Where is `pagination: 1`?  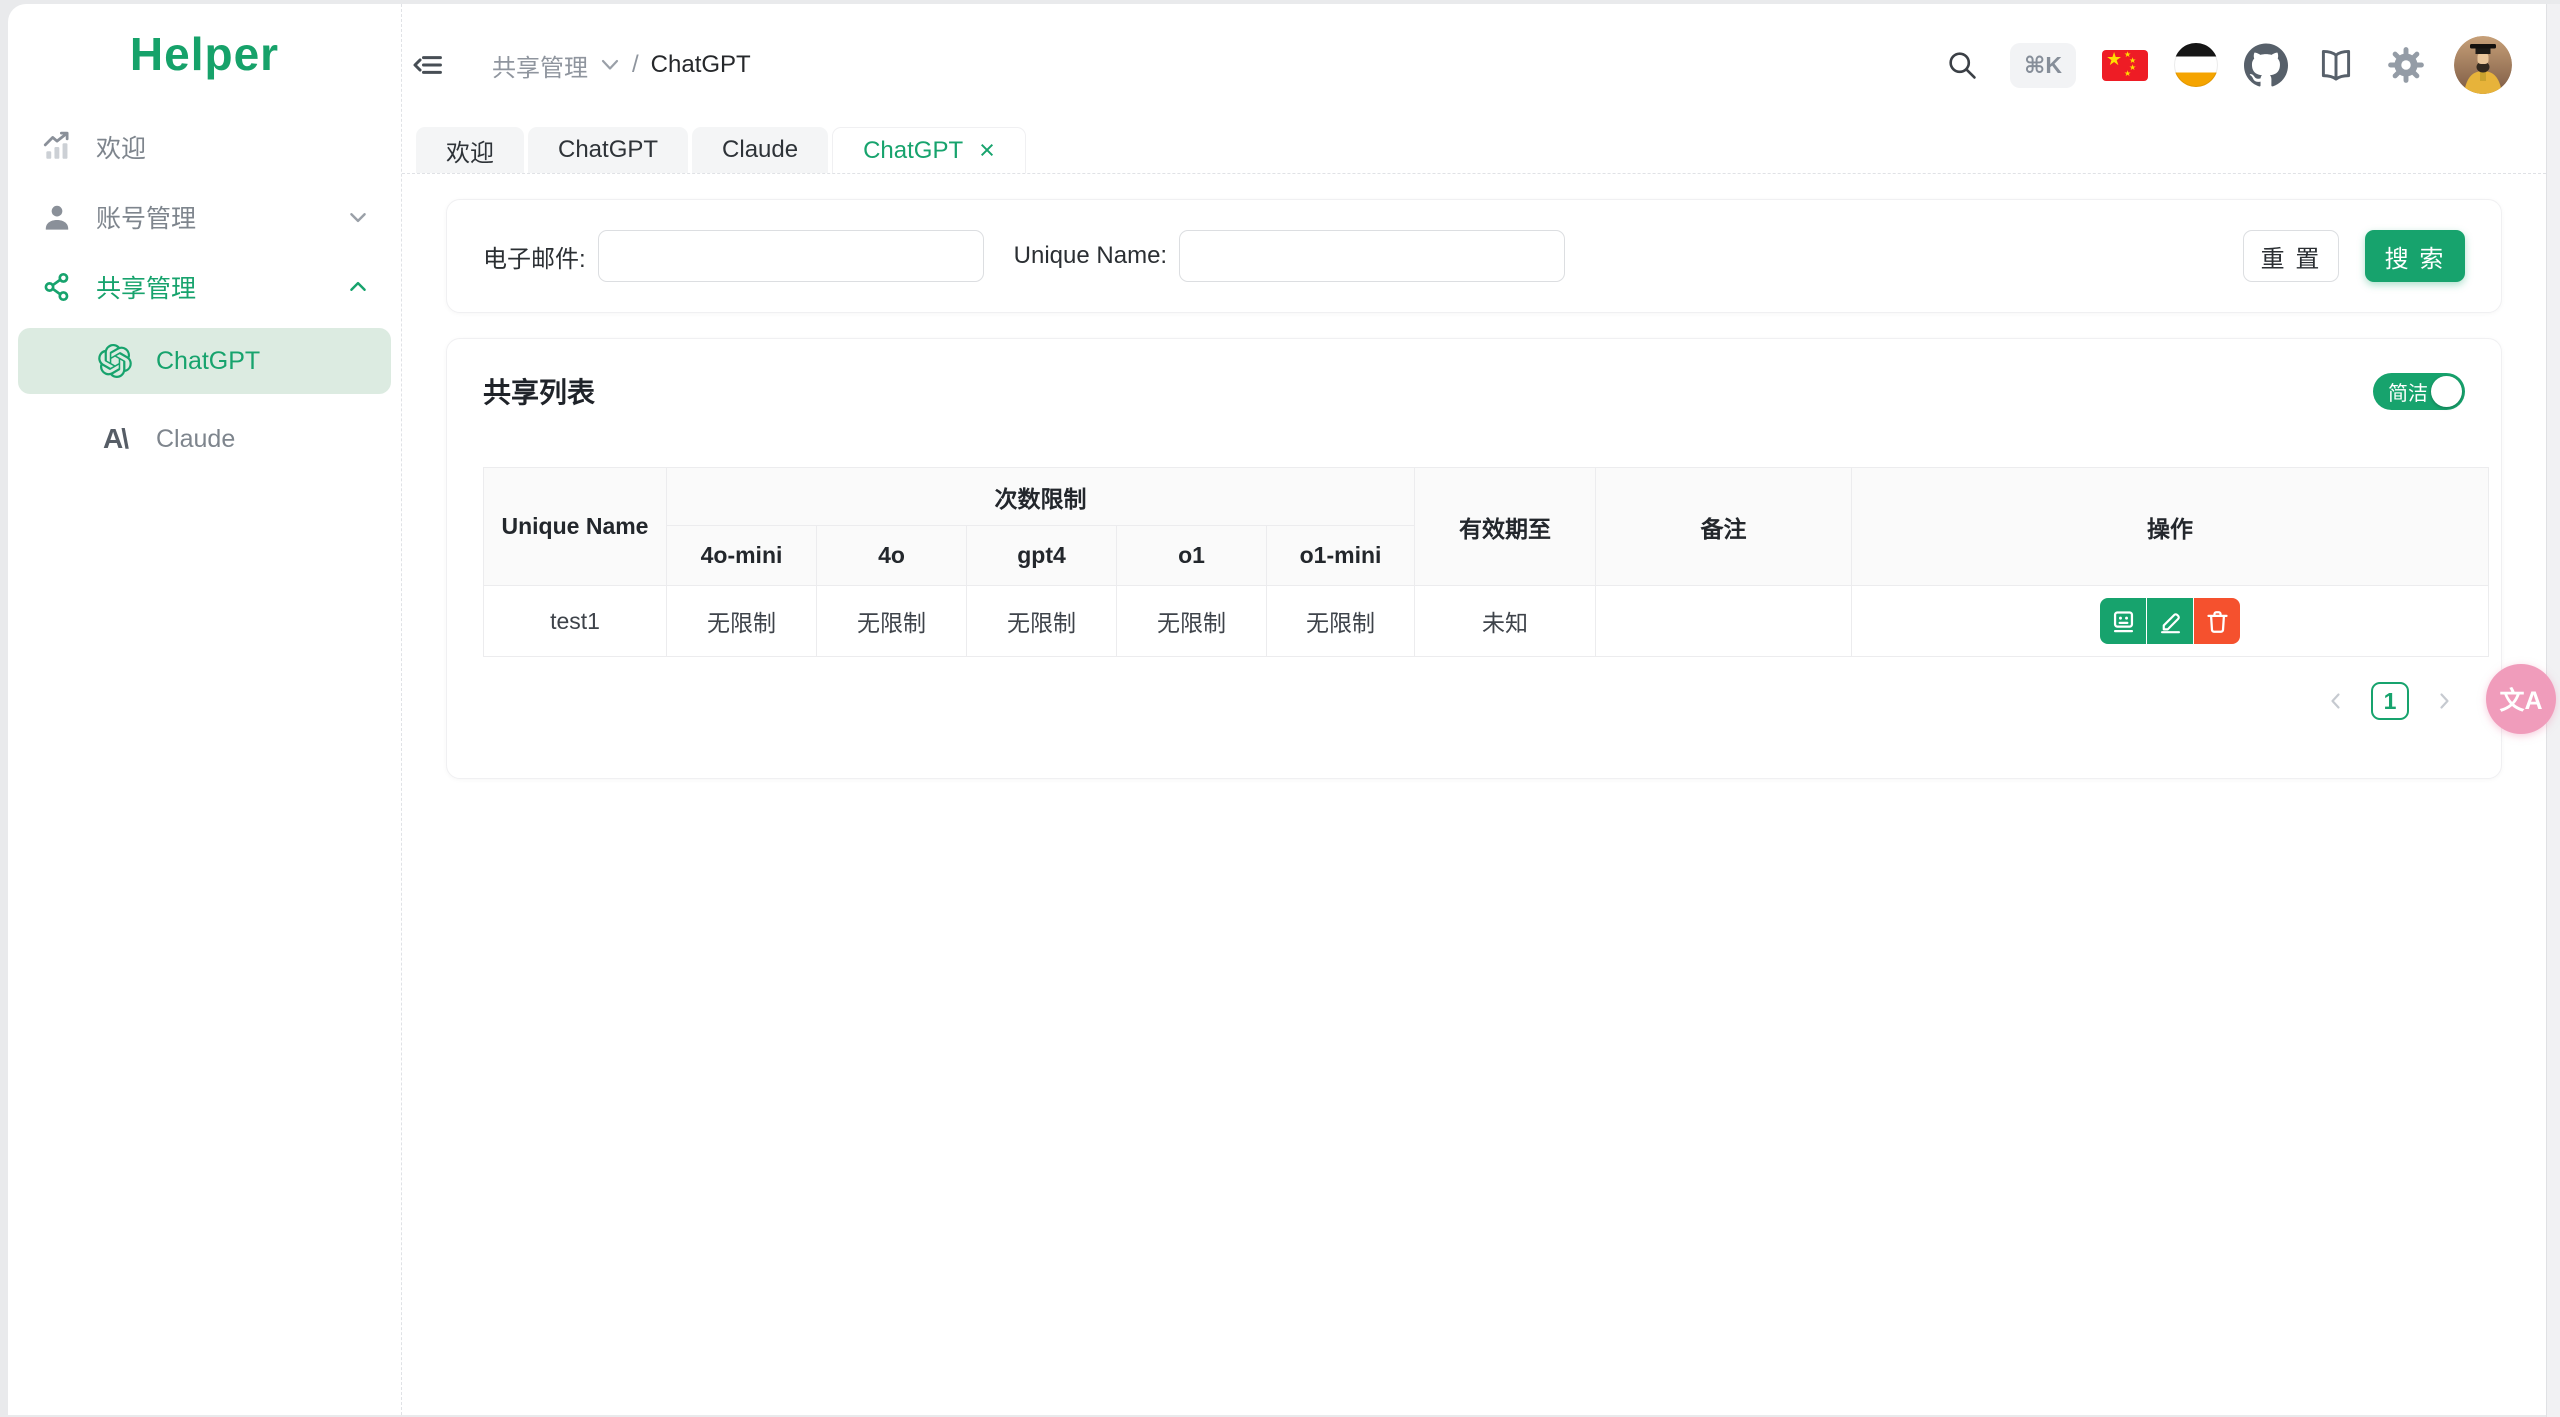
pagination: 1 is located at coordinates (1474, 701).